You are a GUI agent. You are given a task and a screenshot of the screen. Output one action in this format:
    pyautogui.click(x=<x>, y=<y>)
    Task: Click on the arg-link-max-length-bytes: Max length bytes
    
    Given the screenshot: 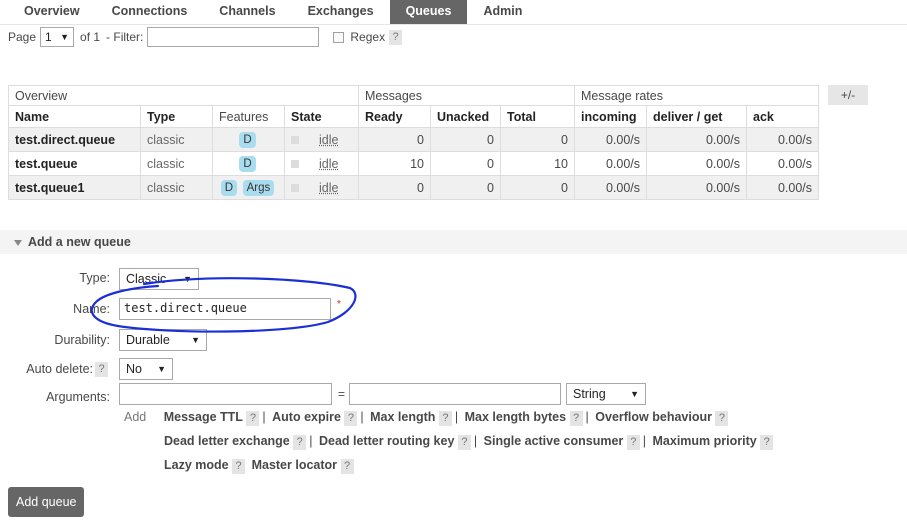 What is the action you would take?
    pyautogui.click(x=515, y=417)
    